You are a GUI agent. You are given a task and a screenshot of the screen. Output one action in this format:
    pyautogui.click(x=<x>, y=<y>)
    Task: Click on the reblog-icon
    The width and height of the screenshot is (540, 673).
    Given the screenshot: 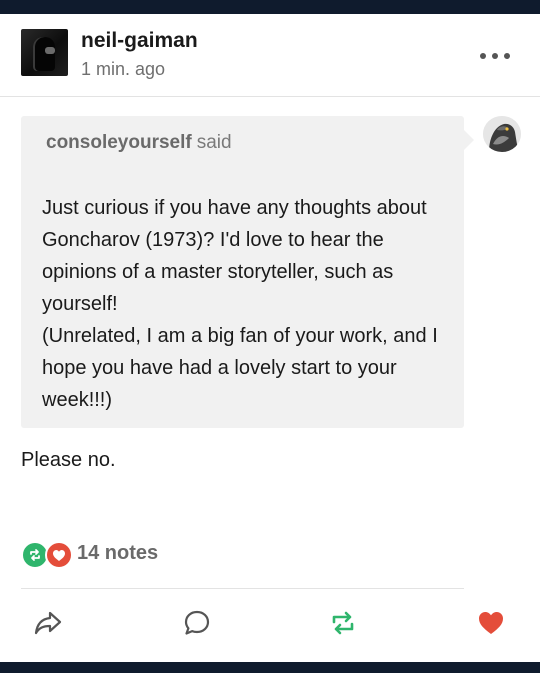 What is the action you would take?
    pyautogui.click(x=343, y=623)
    